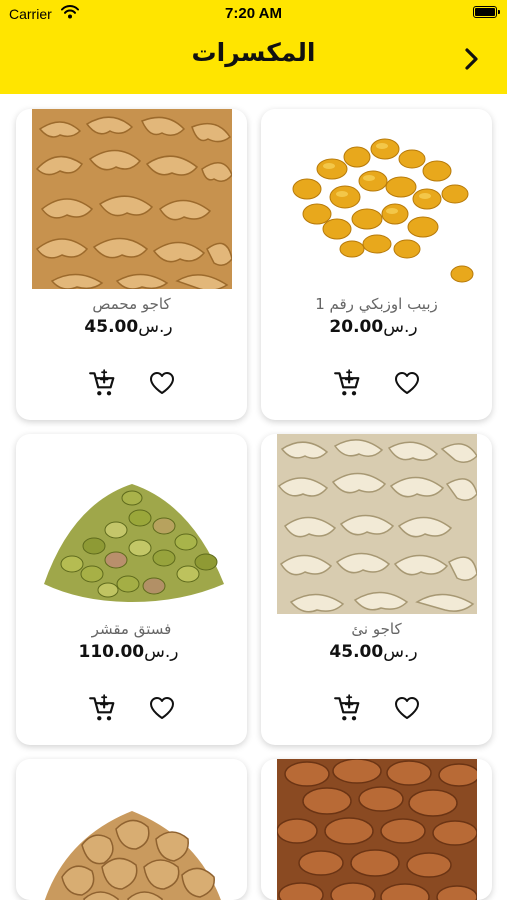  Describe the element at coordinates (131, 304) in the screenshot. I see `product-name: كاجو محمص` at that location.